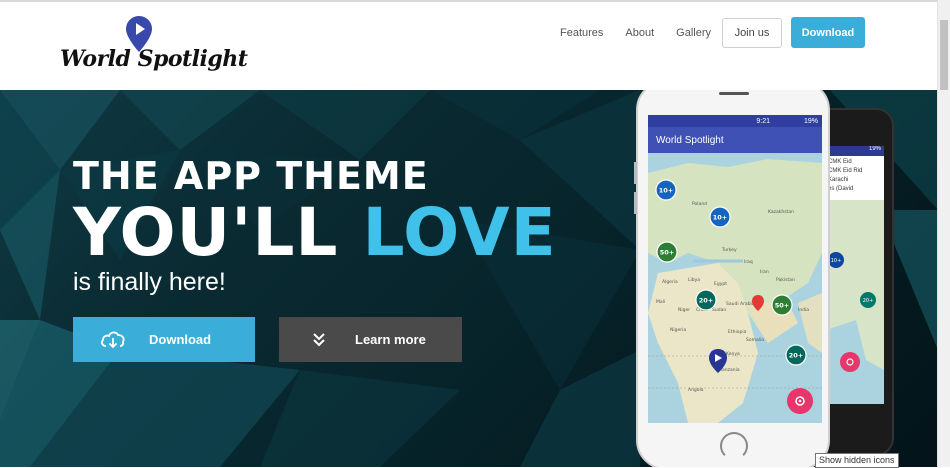  Describe the element at coordinates (154, 59) in the screenshot. I see `brand-name: World Spotlight` at that location.